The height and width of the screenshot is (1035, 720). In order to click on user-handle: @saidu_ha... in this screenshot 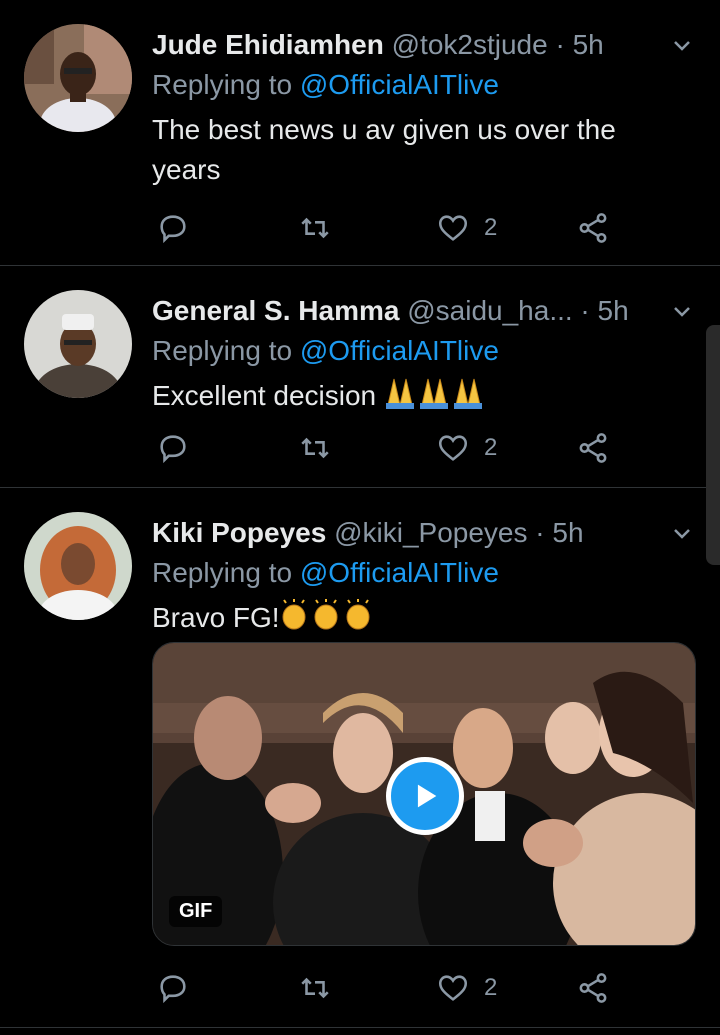, I will do `click(489, 310)`.